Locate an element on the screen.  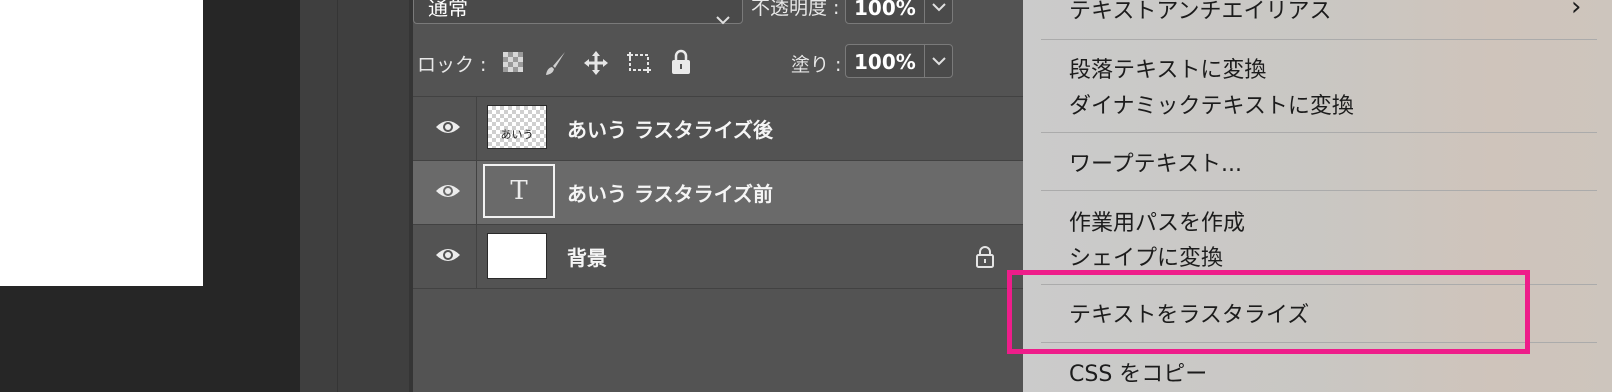
layer-name: あいう ラスタライズ前 is located at coordinates (670, 194).